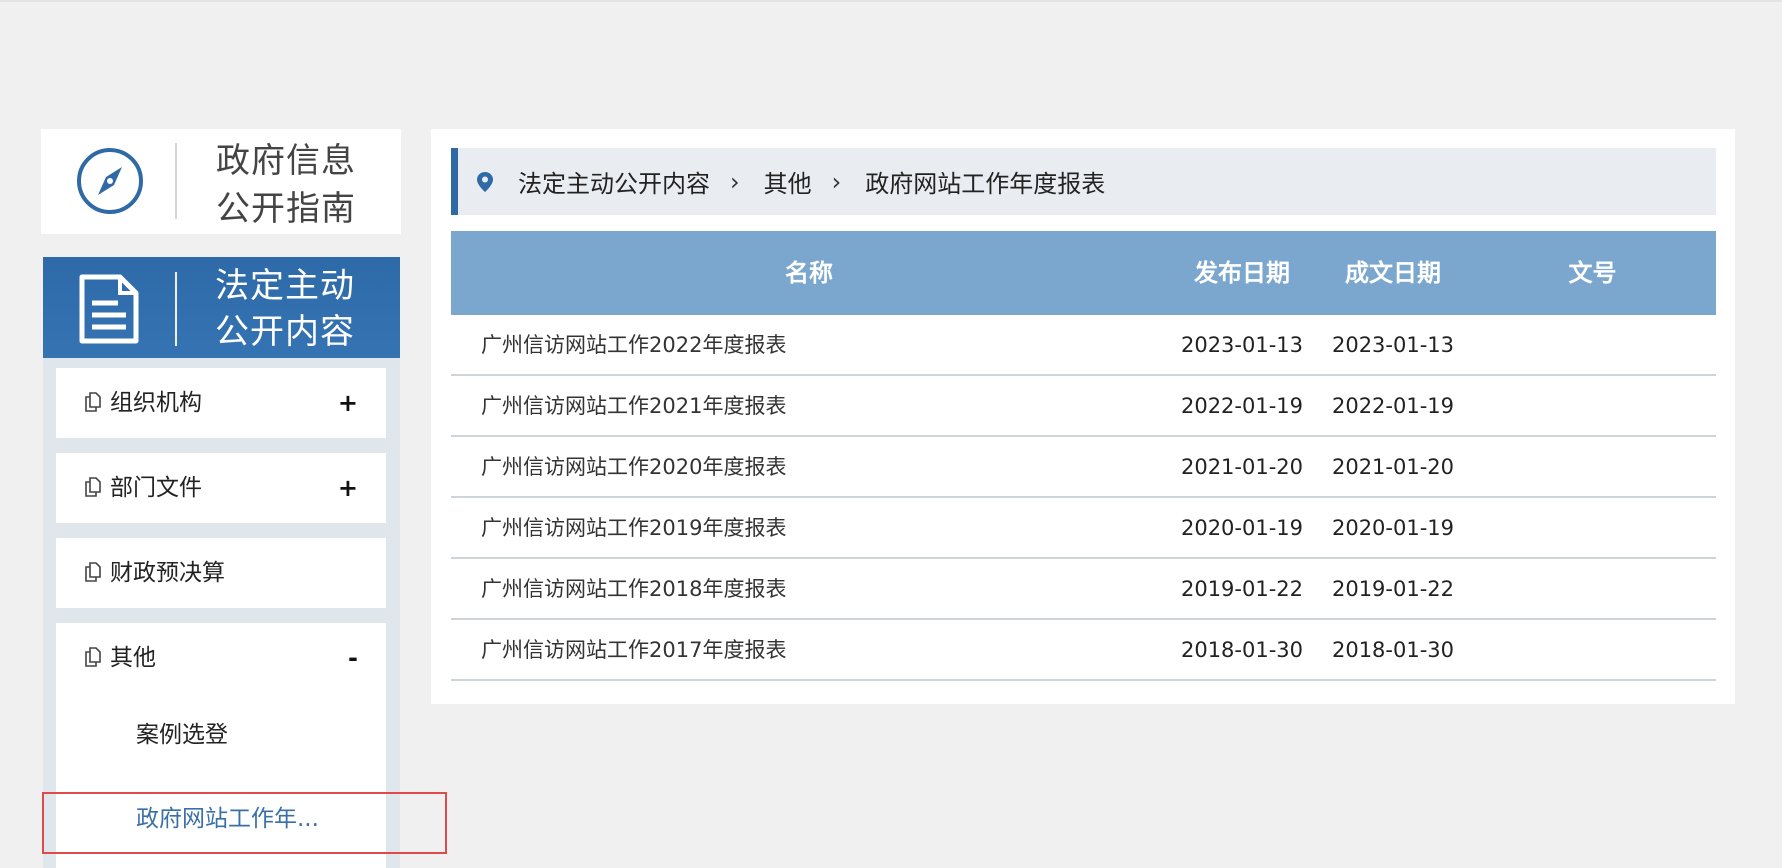 This screenshot has width=1782, height=868. Describe the element at coordinates (1393, 345) in the screenshot. I see `written-date: 2023-01-13` at that location.